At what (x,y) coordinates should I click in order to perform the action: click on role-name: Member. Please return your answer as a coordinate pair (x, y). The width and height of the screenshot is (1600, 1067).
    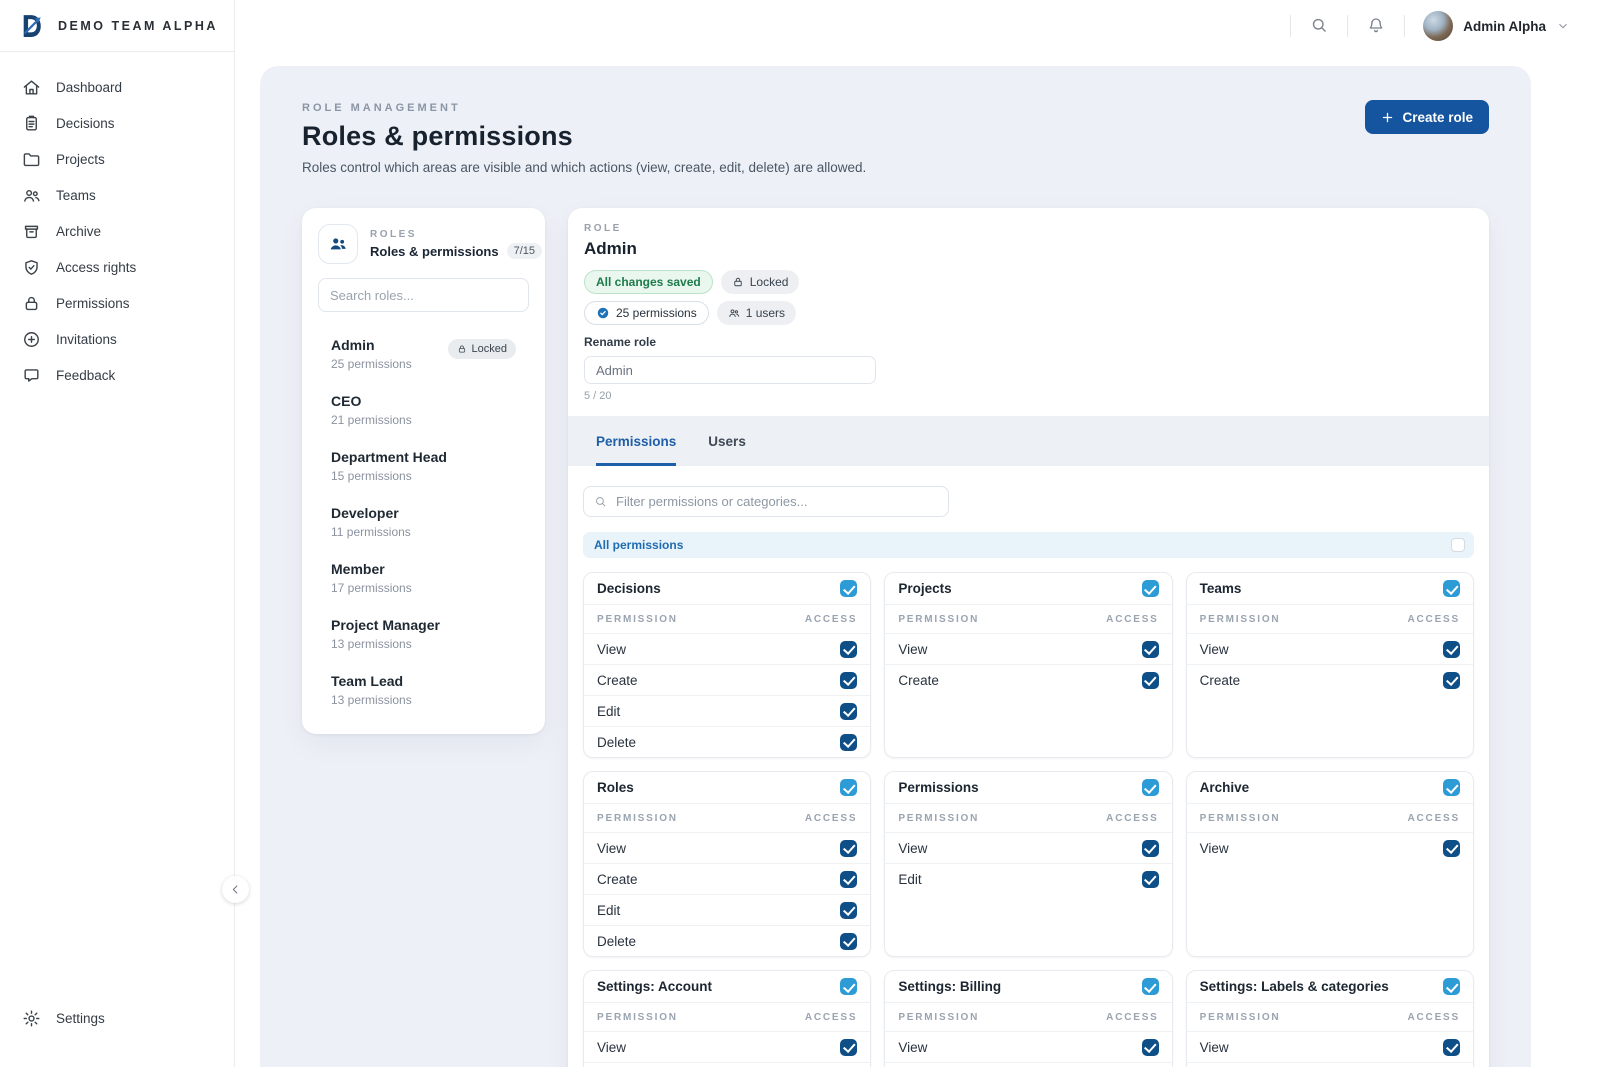
    Looking at the image, I should click on (358, 569).